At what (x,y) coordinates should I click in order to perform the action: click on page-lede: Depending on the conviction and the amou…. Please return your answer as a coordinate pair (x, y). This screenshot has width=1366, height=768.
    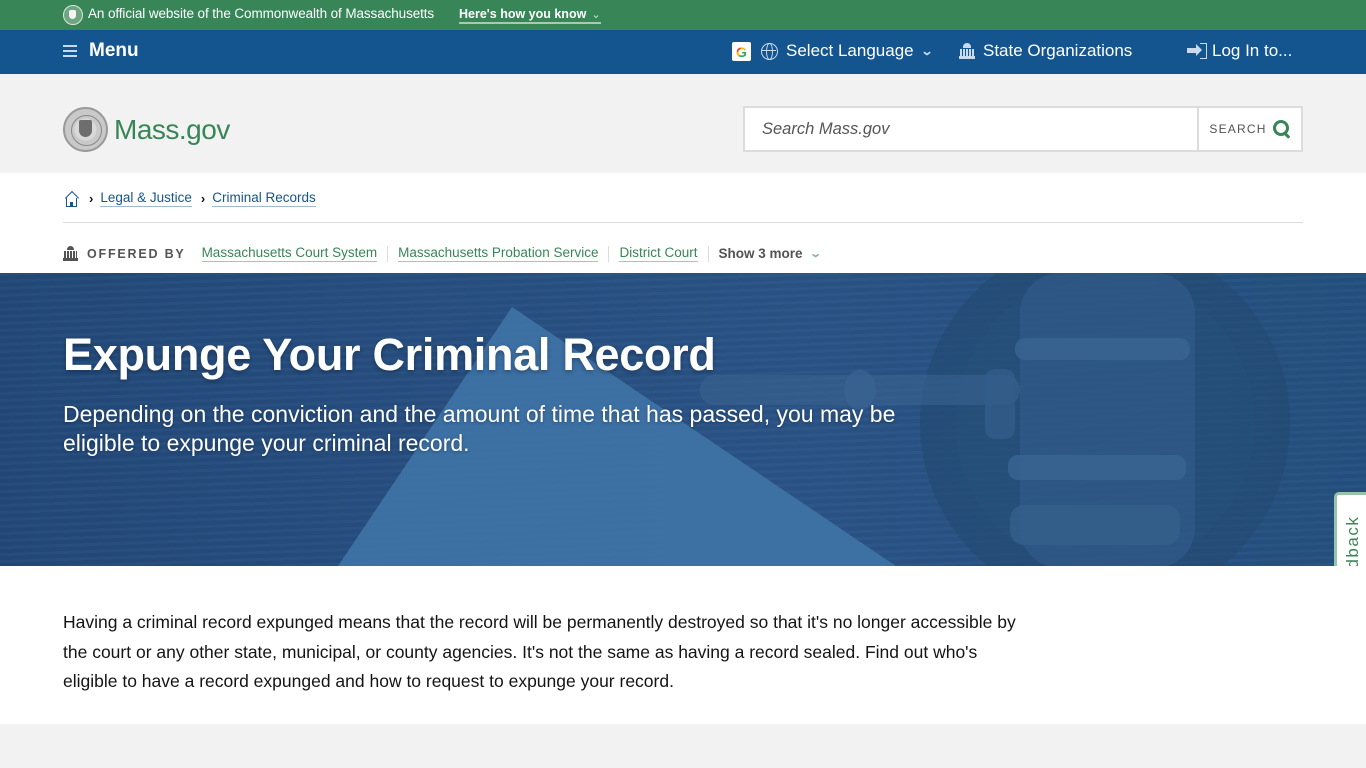
    Looking at the image, I should click on (479, 428).